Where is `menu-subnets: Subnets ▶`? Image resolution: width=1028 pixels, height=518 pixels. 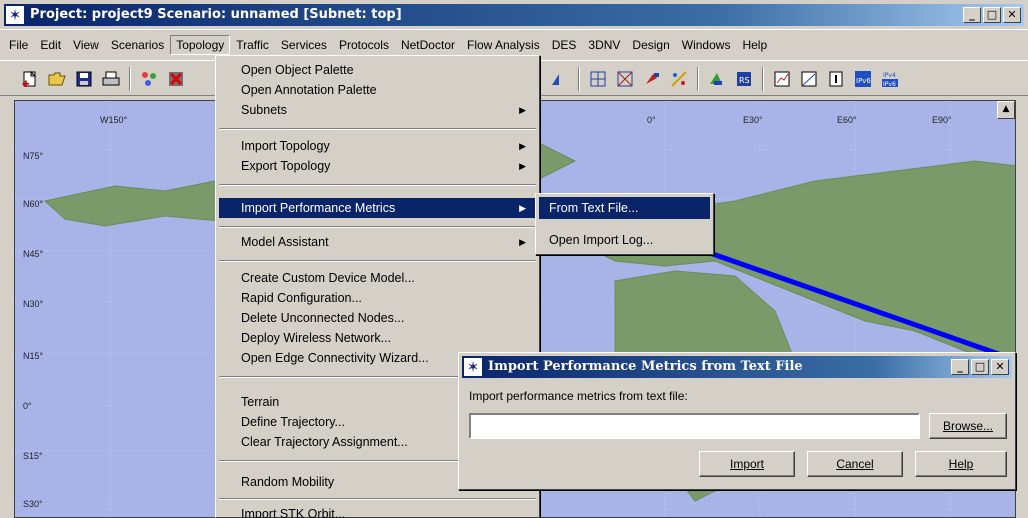
menu-subnets: Subnets ▶ is located at coordinates (377, 110).